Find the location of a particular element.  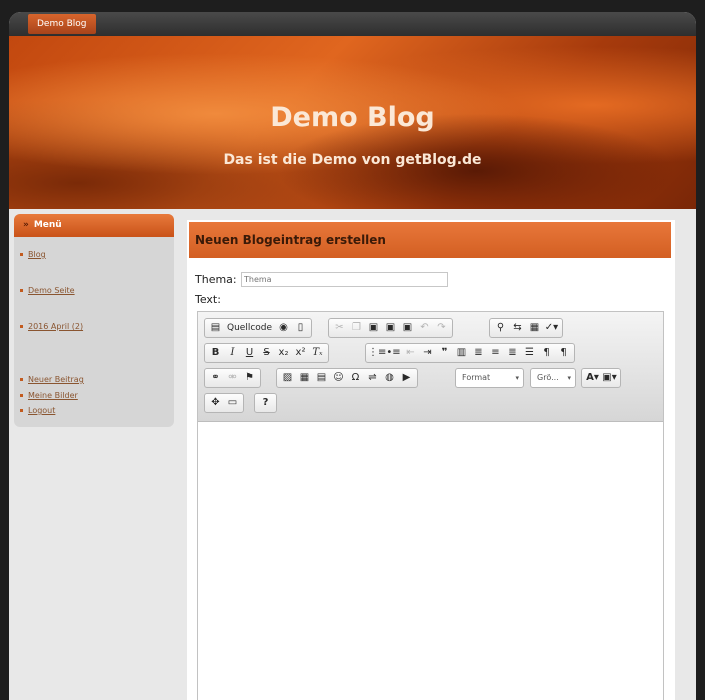

show-blocks-icon: ▭ is located at coordinates (232, 403).